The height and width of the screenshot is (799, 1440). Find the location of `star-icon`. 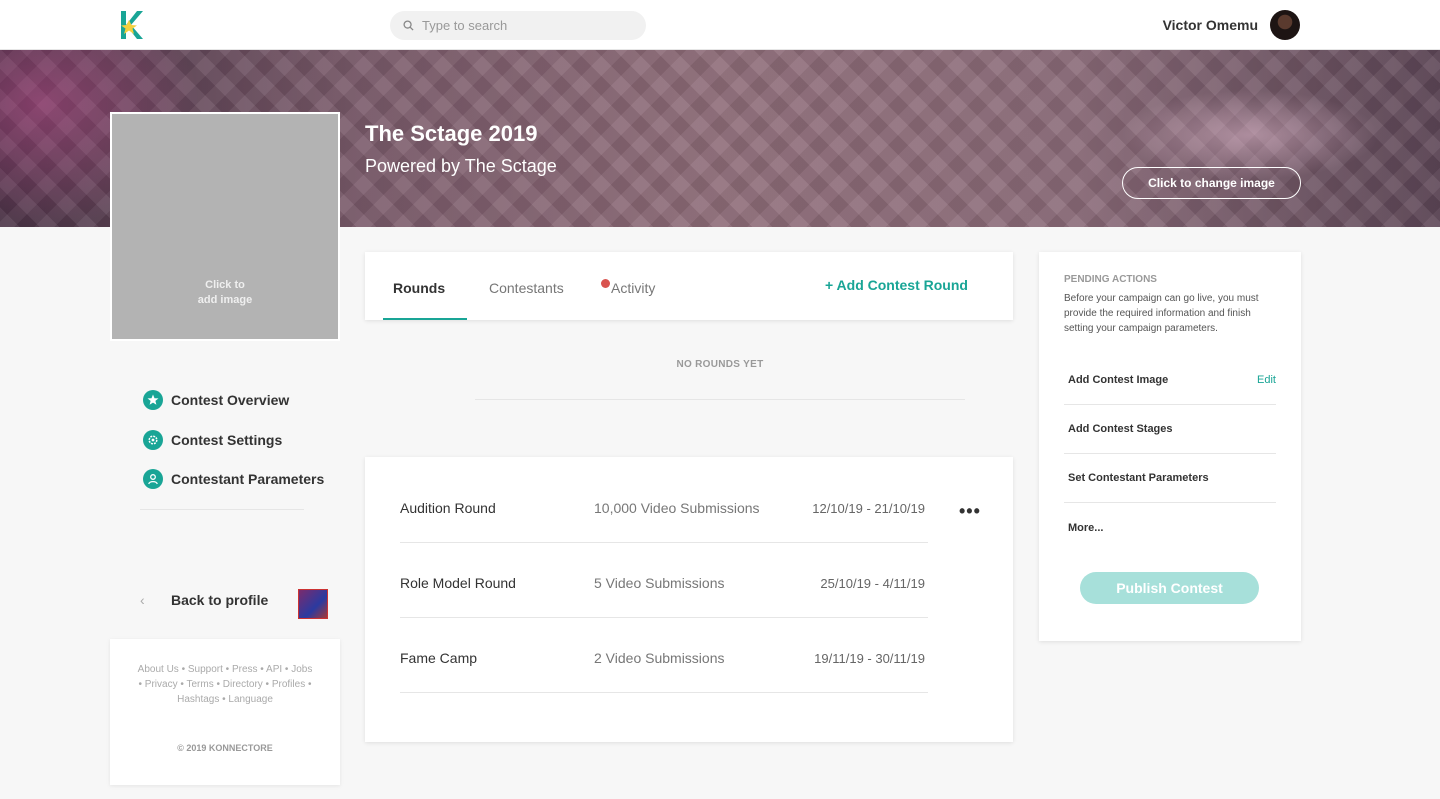

star-icon is located at coordinates (153, 400).